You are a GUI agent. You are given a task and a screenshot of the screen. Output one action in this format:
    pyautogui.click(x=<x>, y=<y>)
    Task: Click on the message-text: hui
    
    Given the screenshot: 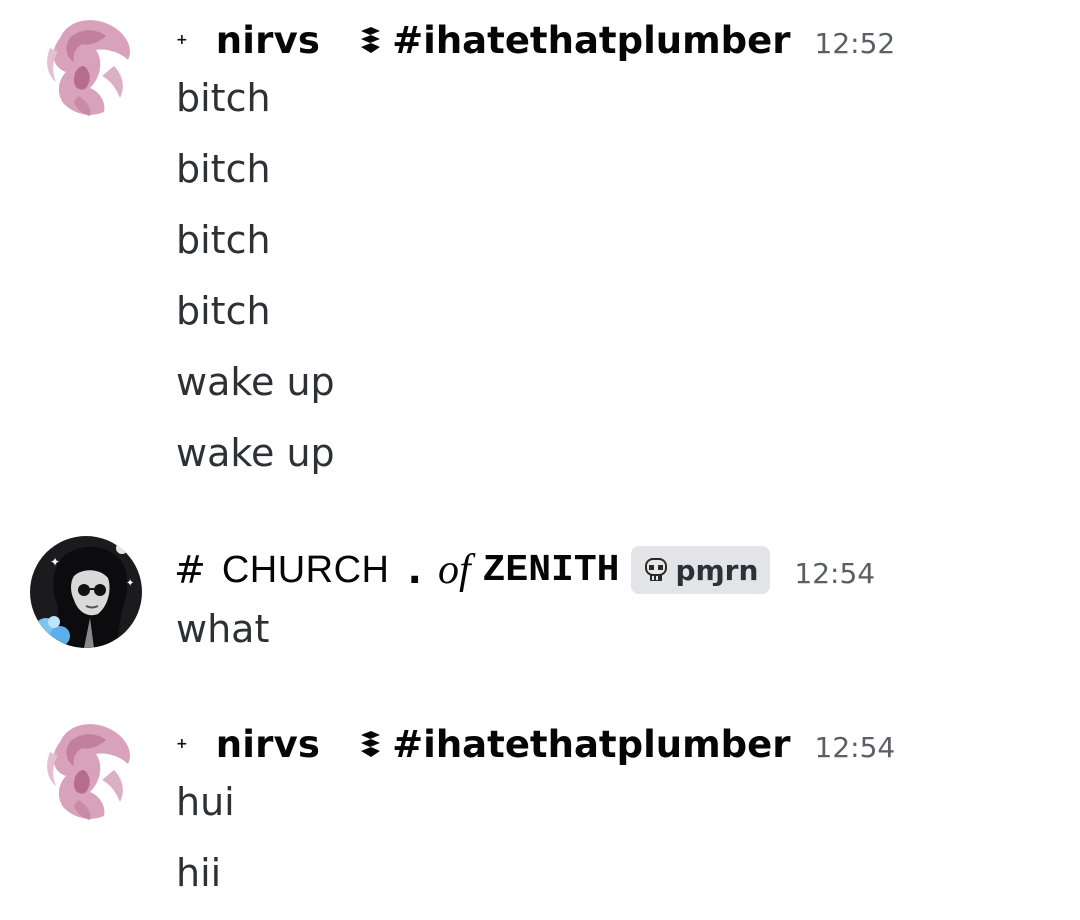 What is the action you would take?
    pyautogui.click(x=205, y=802)
    